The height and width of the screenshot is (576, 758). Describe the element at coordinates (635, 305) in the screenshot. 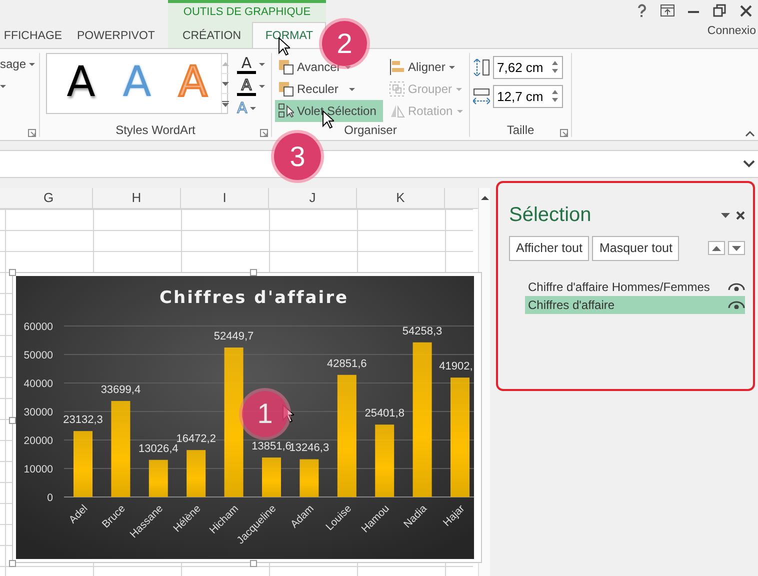

I see `pane-list-item: Chiffres d'affaire` at that location.